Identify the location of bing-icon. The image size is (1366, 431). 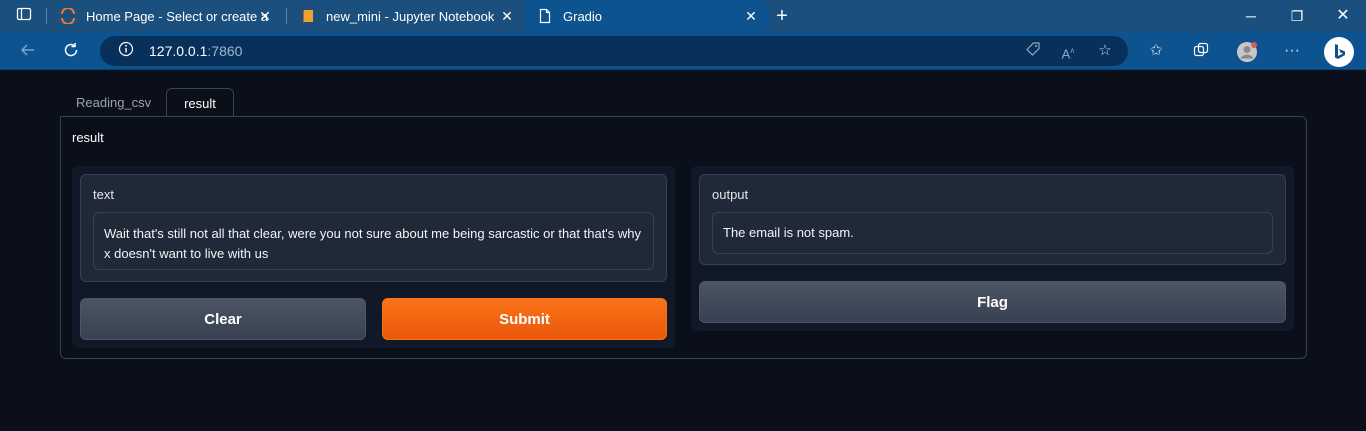
(1339, 52).